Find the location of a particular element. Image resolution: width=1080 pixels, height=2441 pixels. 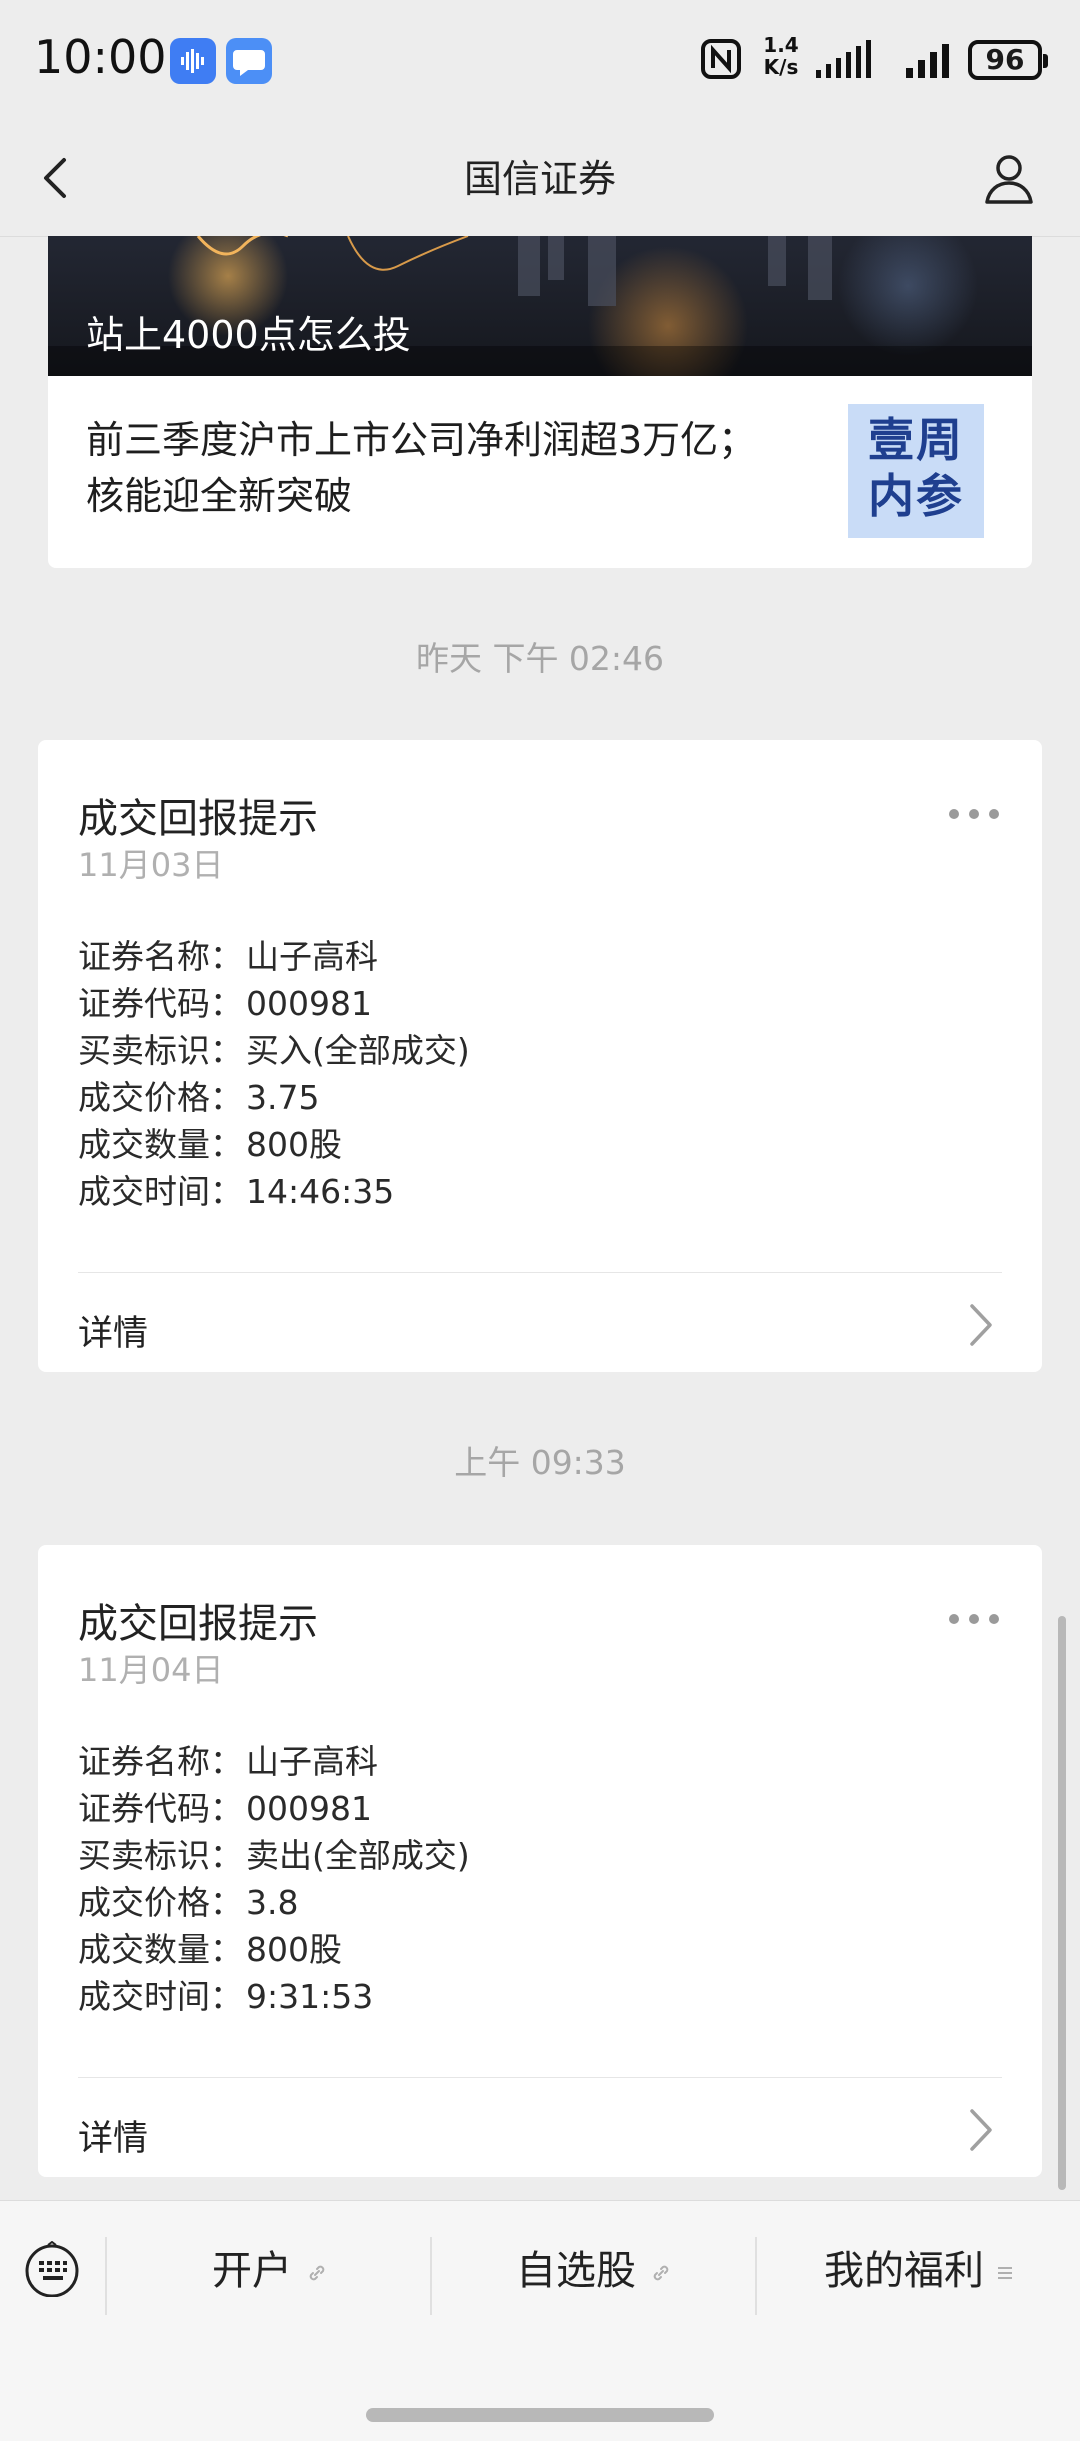

article-banner-title: 站上4000点怎么投 is located at coordinates (248, 335).